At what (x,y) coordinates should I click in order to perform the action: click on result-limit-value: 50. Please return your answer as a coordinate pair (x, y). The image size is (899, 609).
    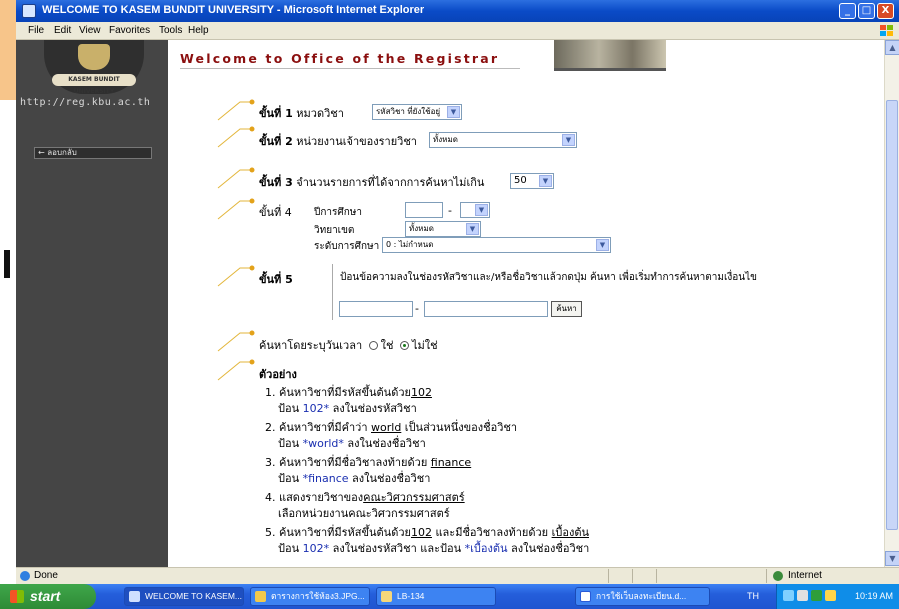
    Looking at the image, I should click on (520, 180).